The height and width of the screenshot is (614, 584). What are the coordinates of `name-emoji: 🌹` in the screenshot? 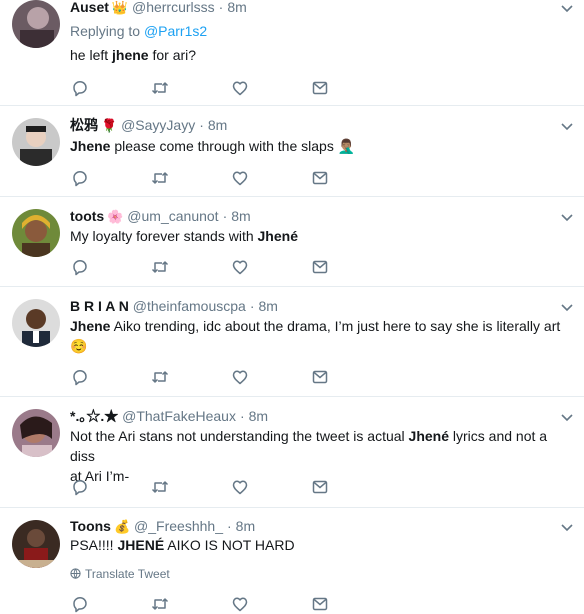 It's located at (109, 125).